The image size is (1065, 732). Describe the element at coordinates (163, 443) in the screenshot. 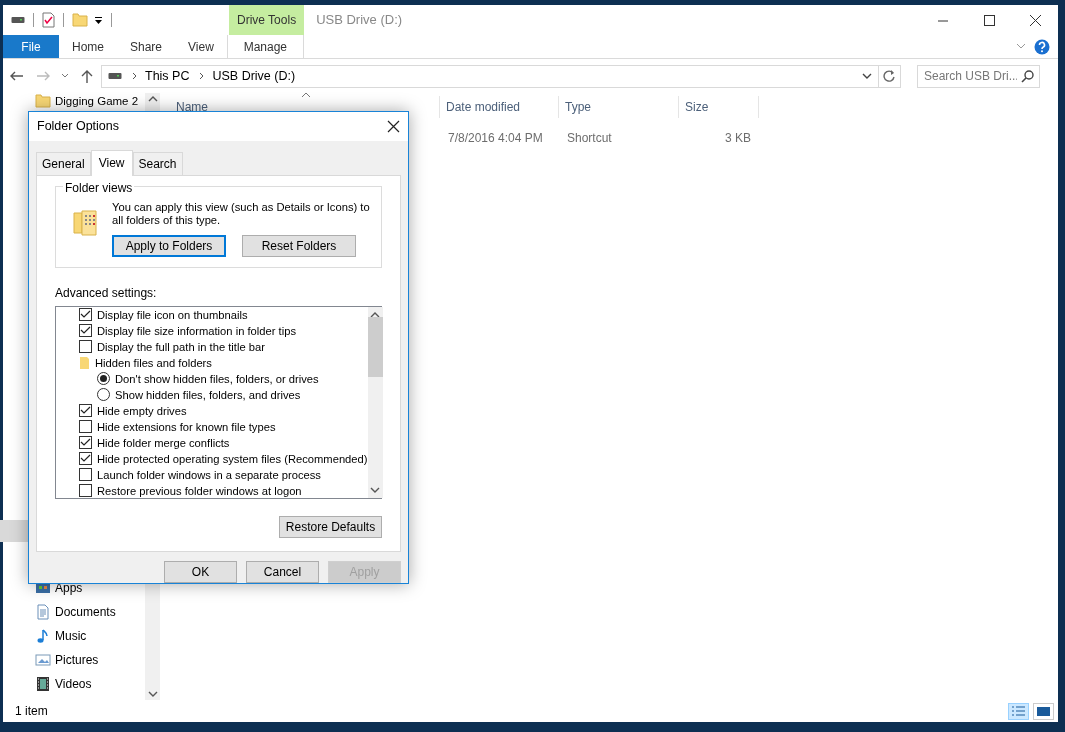

I see `setting-label: Hide folder merge conflicts` at that location.